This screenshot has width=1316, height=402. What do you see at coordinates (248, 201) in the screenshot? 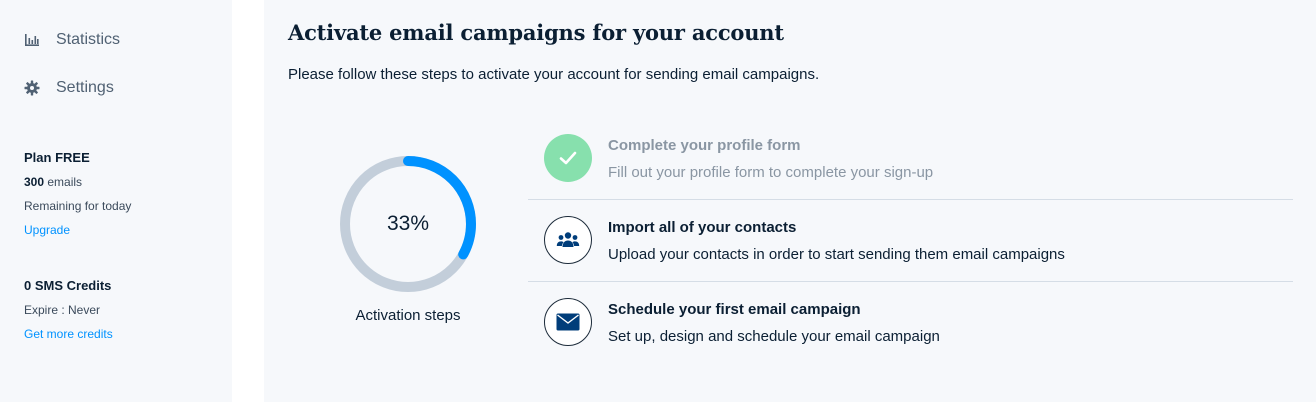
I see `sidebar-divider` at bounding box center [248, 201].